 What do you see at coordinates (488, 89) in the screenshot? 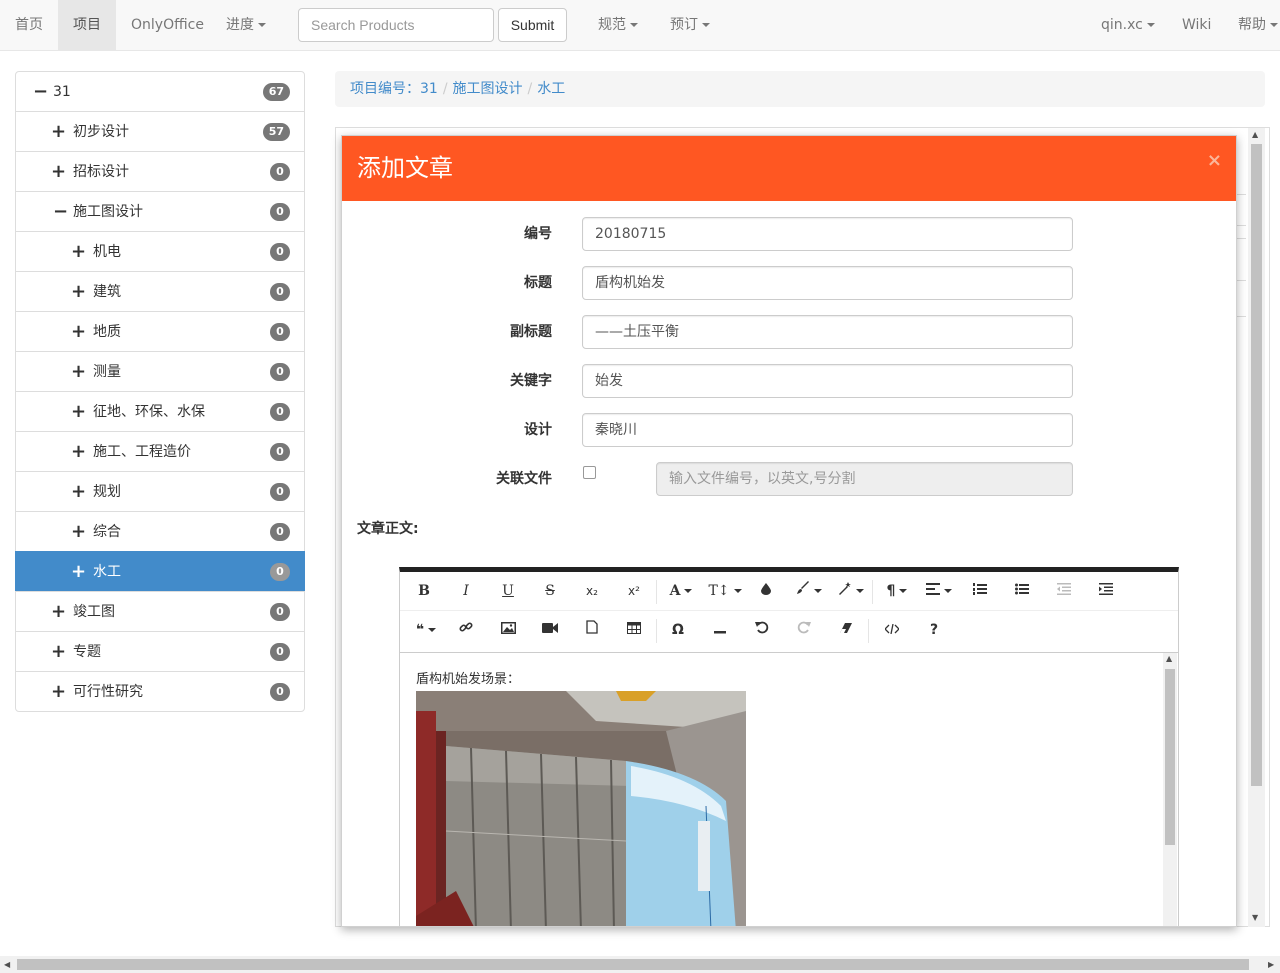
I see `breadcrumb-stage: 施工图设计` at bounding box center [488, 89].